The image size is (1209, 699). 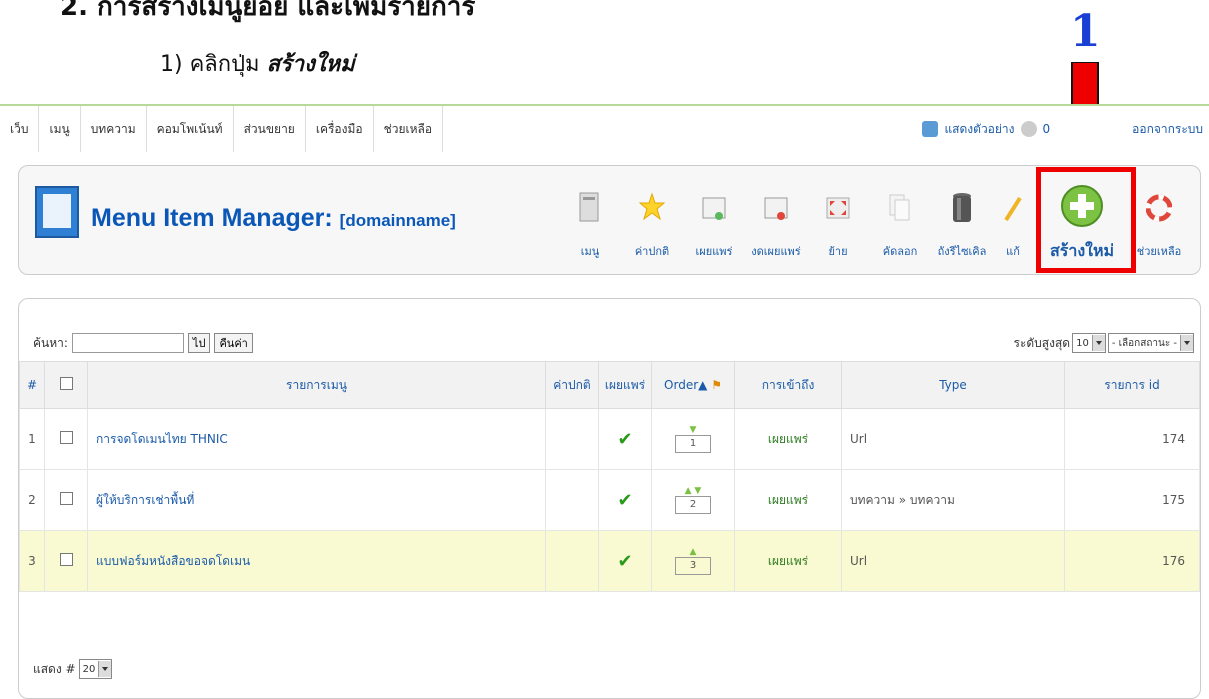 What do you see at coordinates (686, 385) in the screenshot?
I see `col-order-label: Order▲` at bounding box center [686, 385].